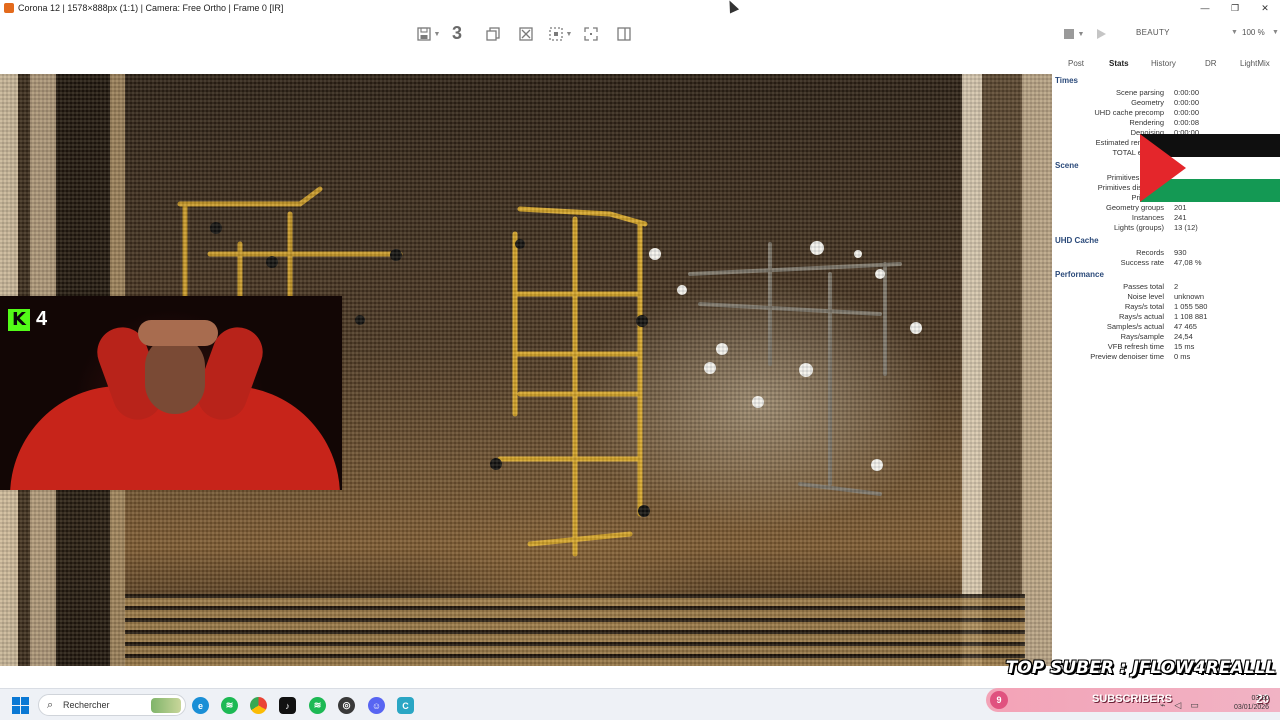 The width and height of the screenshot is (1280, 720). I want to click on fit-icon, so click(591, 34).